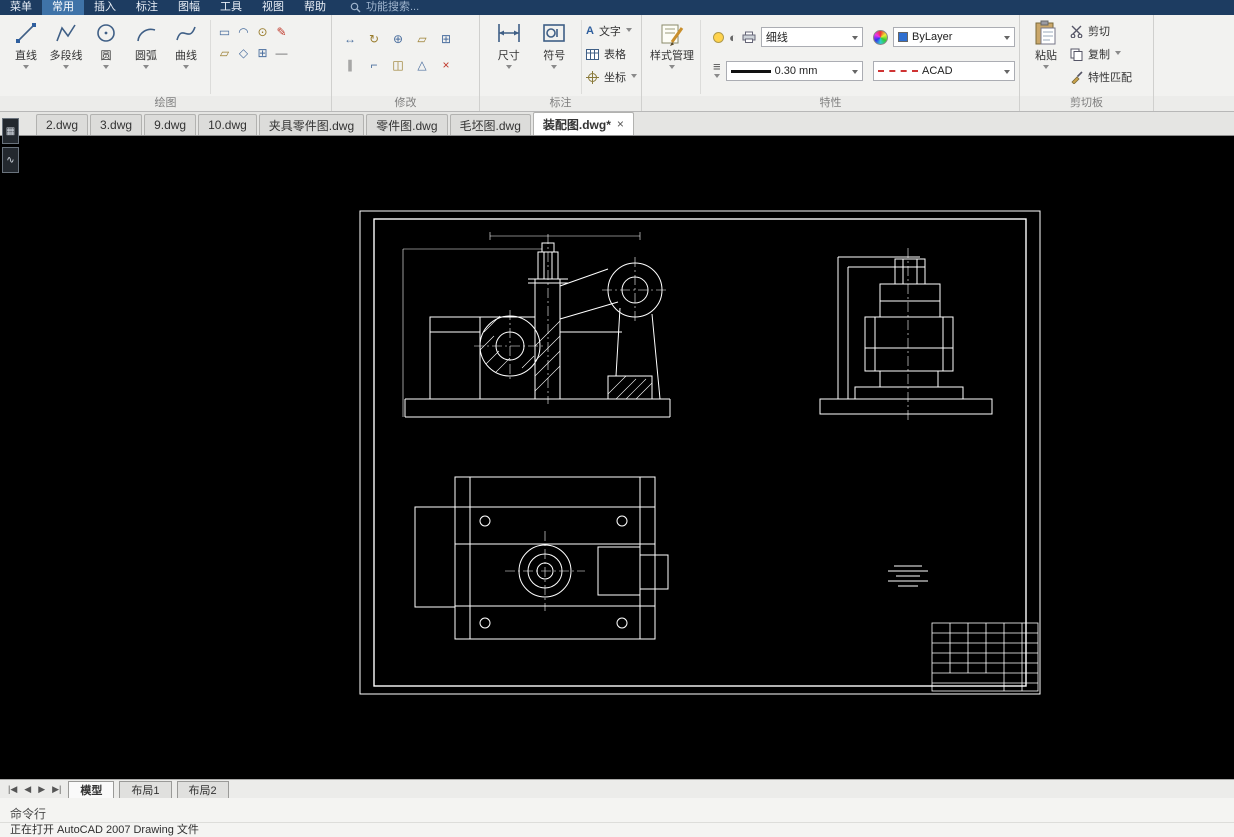  Describe the element at coordinates (374, 65) in the screenshot. I see `fillet-icon: ⌐` at that location.